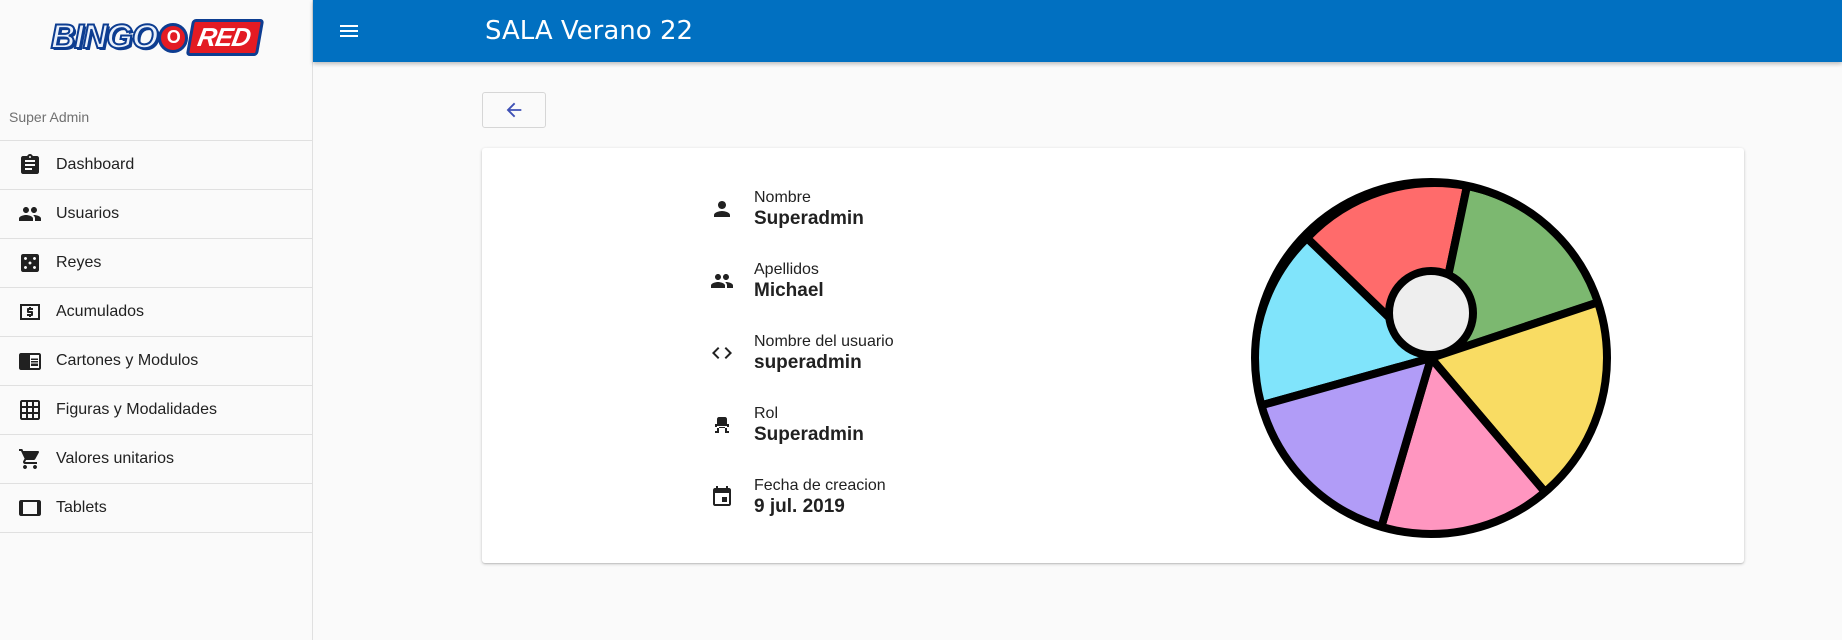  I want to click on top-app-bar: SALA Verano 22, so click(1077, 31).